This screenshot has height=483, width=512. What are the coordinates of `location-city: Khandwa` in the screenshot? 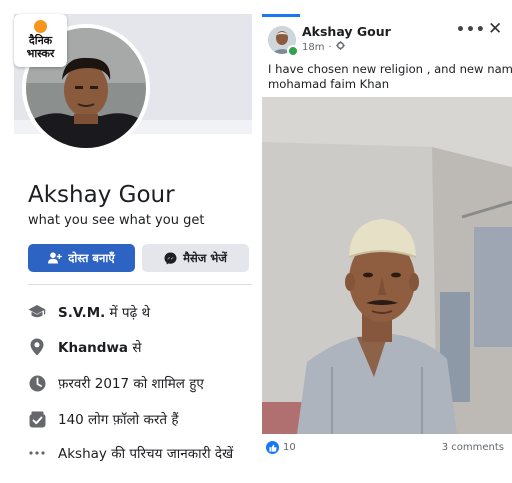 It's located at (93, 348).